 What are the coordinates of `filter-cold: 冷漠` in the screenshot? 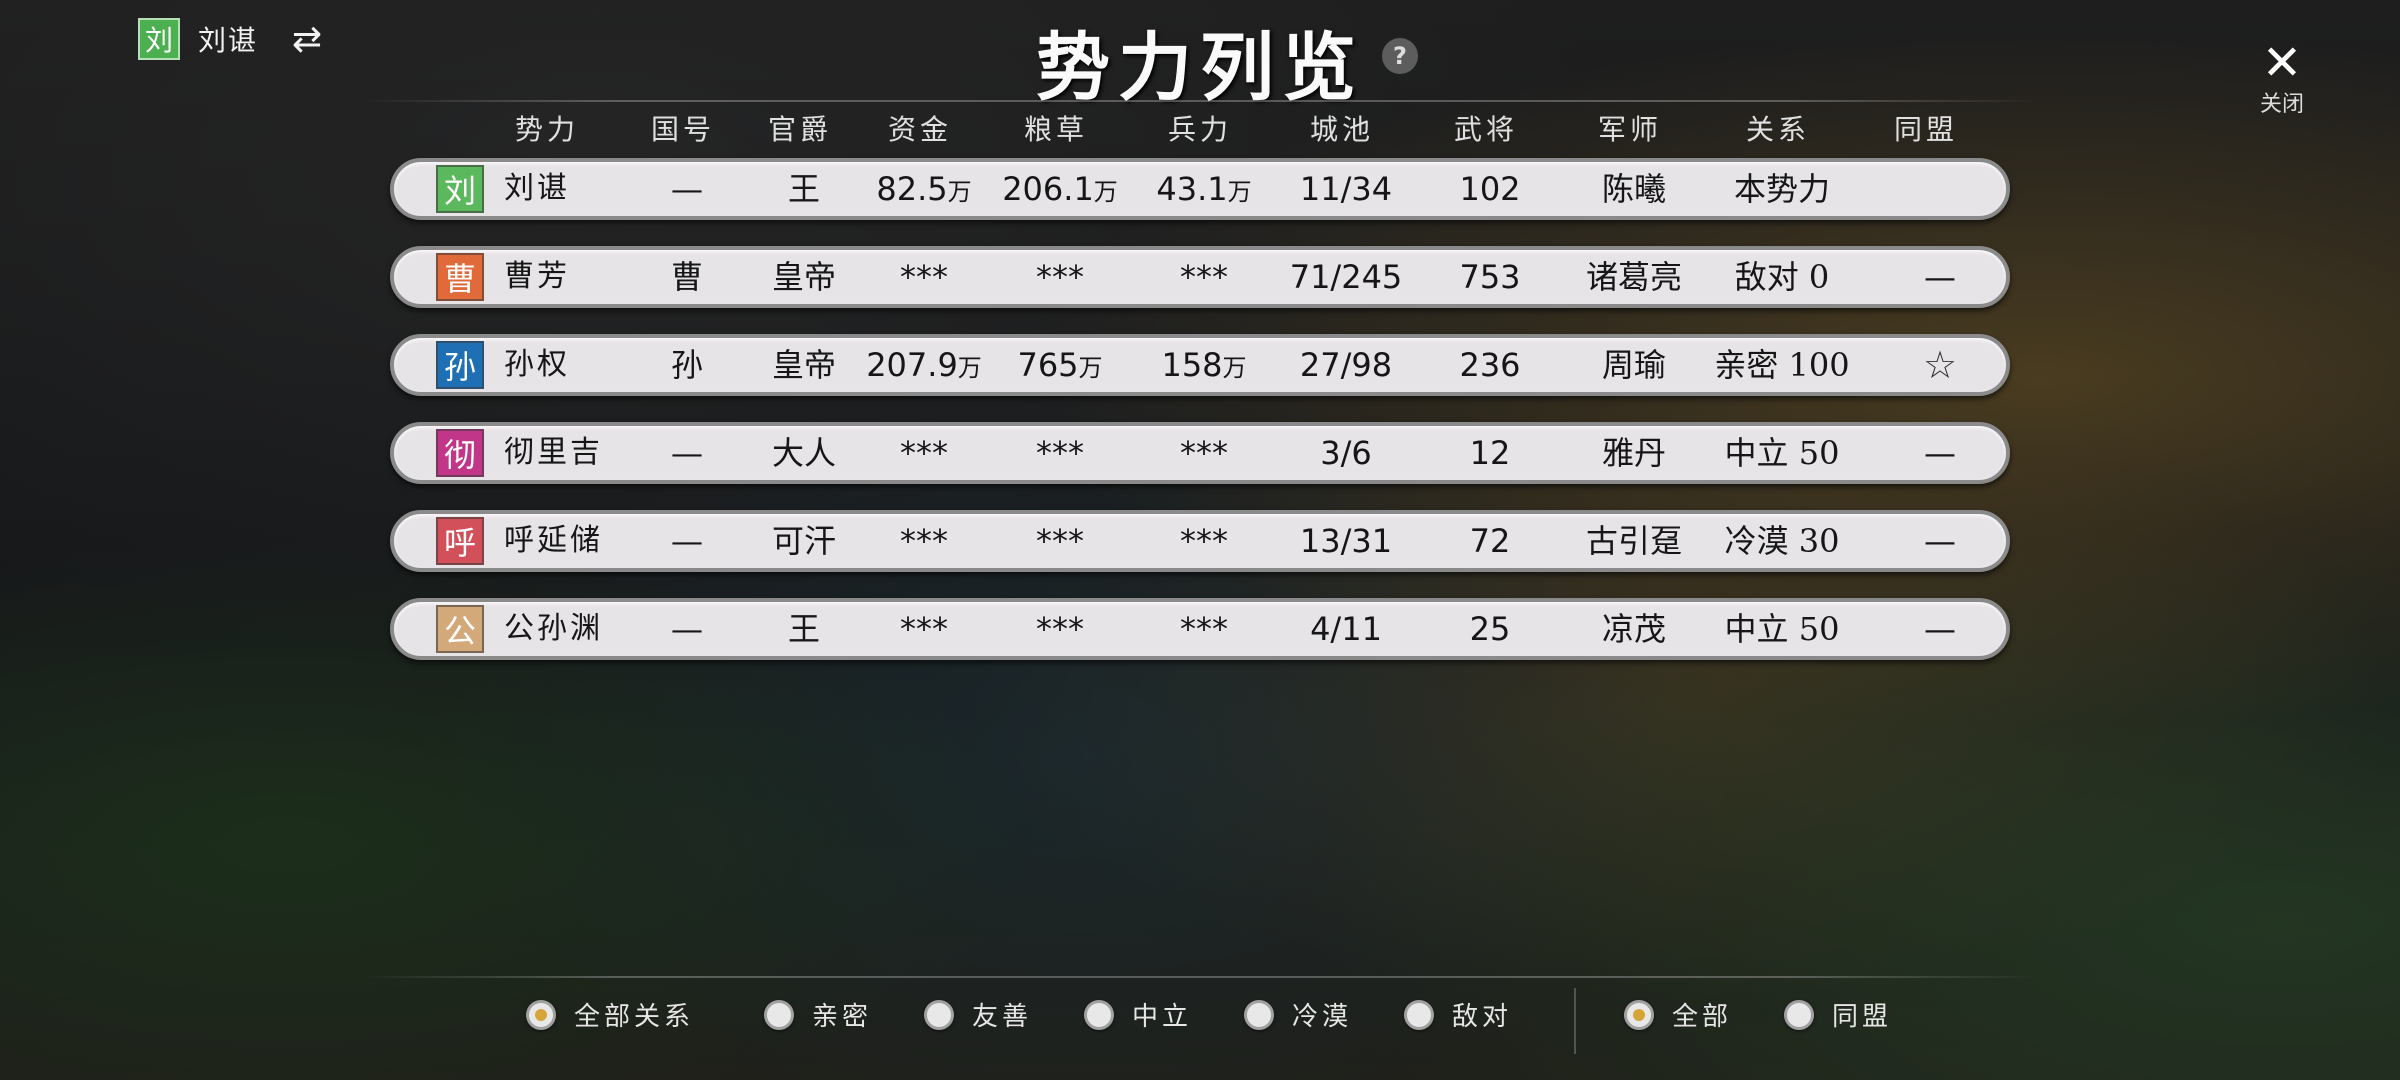 It's located at (1298, 1014).